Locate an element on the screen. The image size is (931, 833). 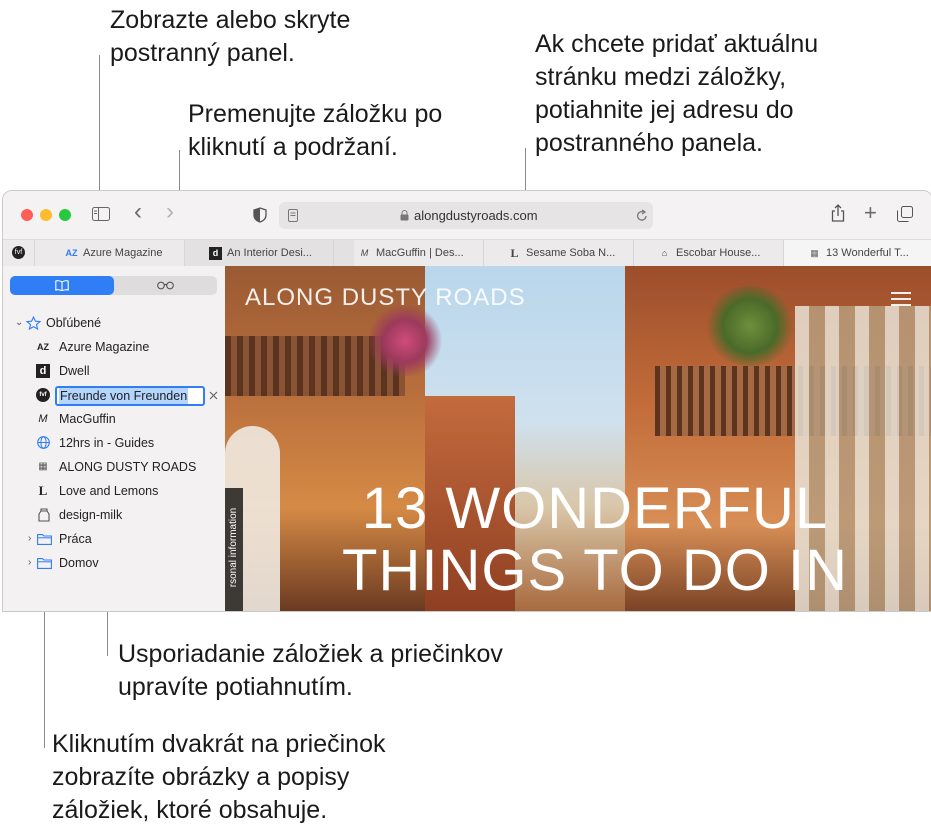
palm-plant is located at coordinates (750, 326).